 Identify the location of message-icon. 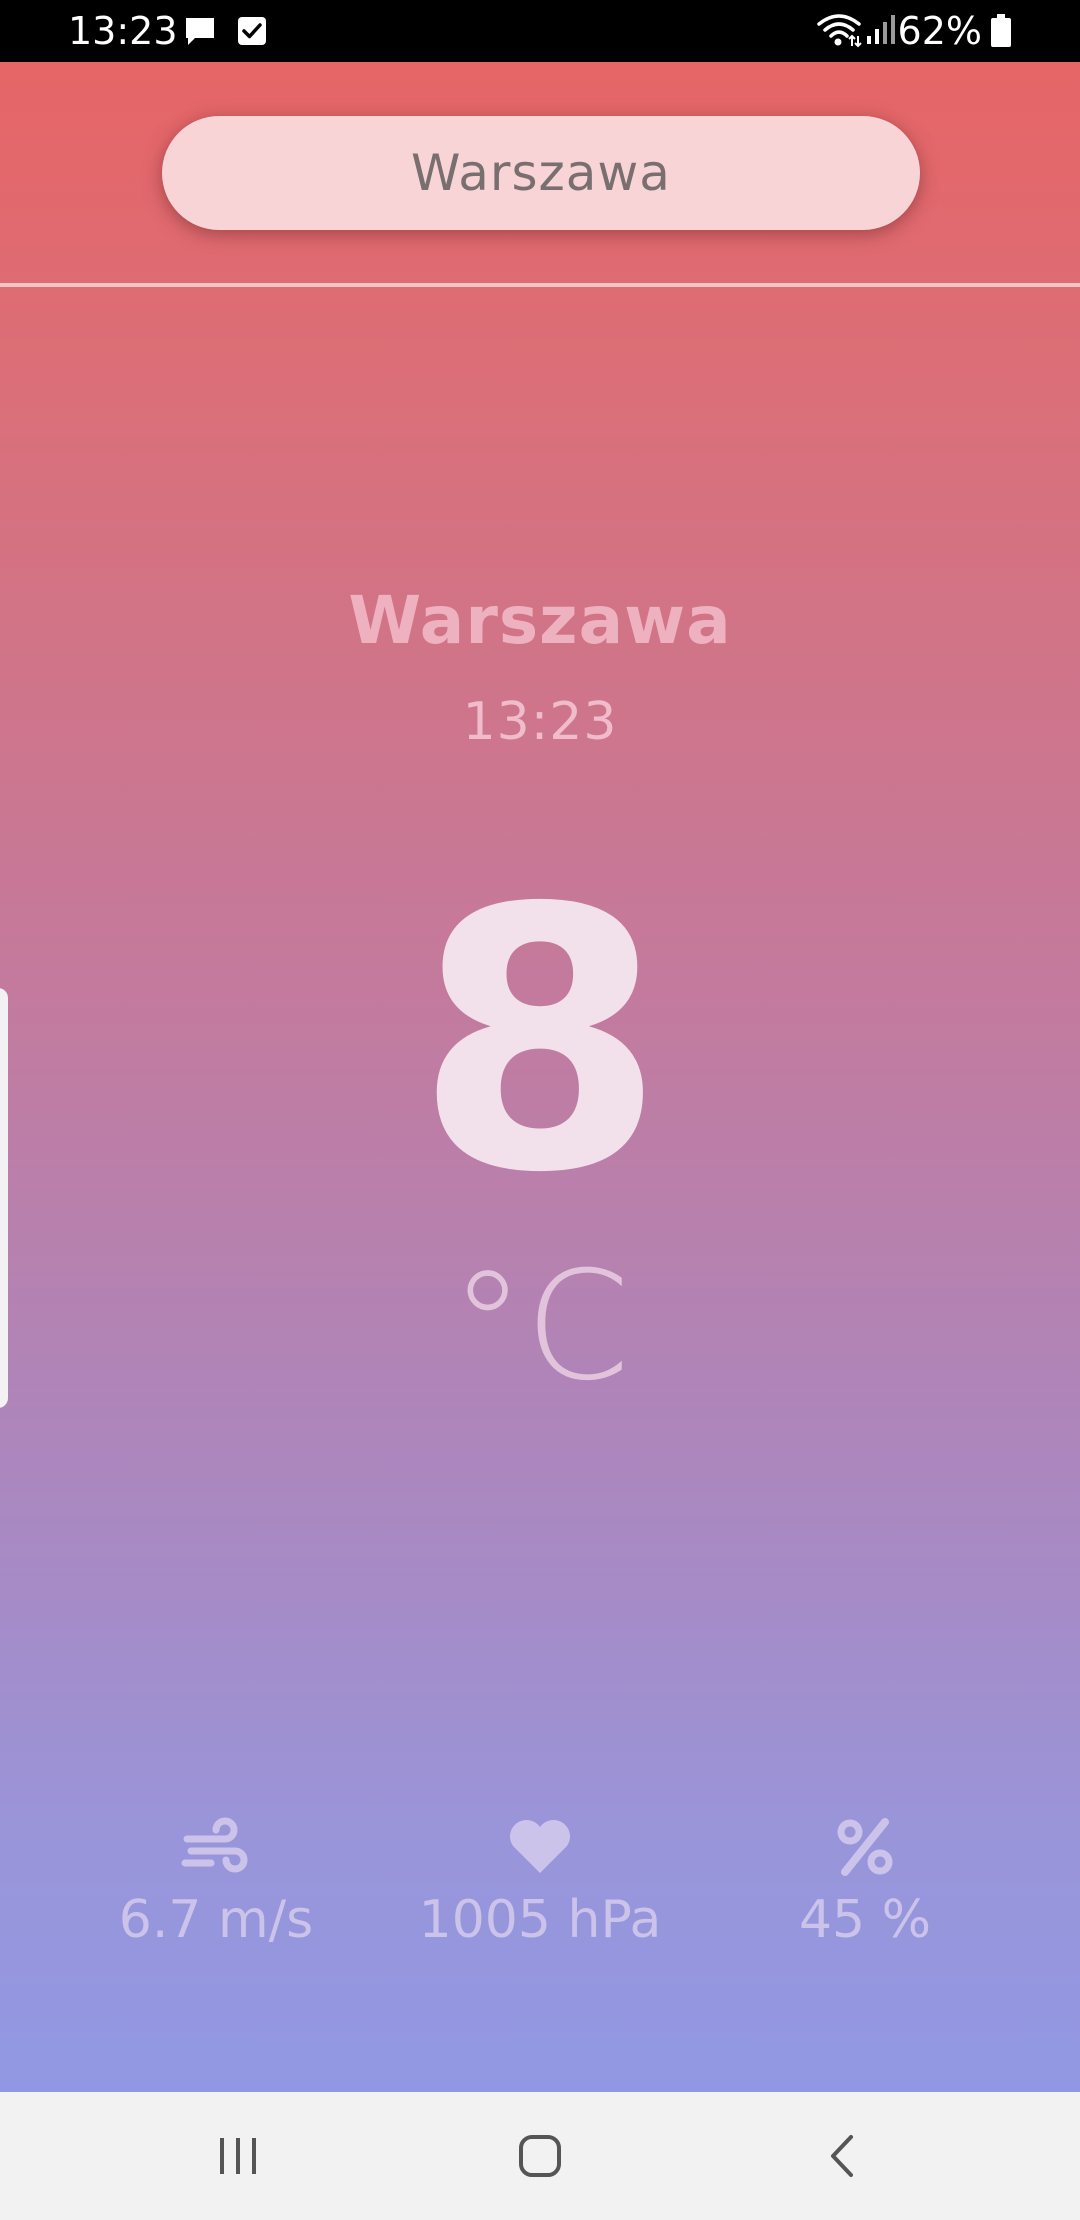
(200, 31).